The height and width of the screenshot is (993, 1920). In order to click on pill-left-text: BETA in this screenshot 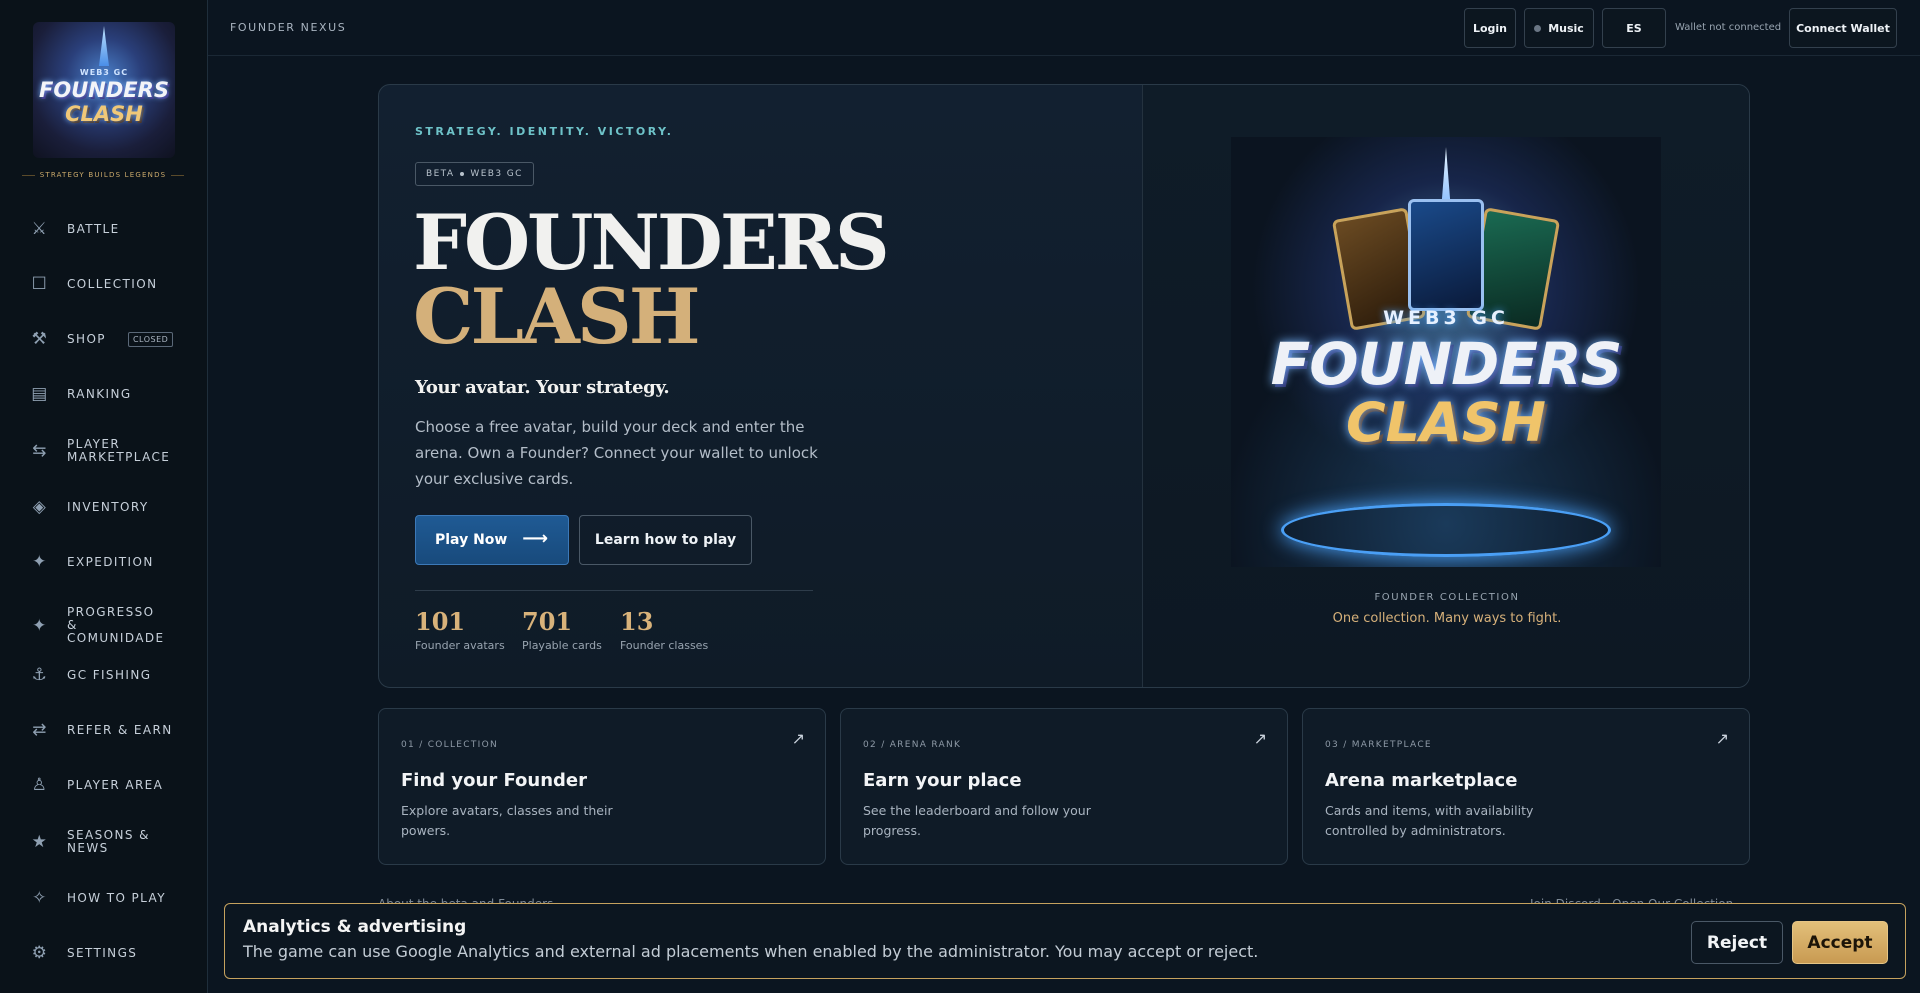, I will do `click(440, 174)`.